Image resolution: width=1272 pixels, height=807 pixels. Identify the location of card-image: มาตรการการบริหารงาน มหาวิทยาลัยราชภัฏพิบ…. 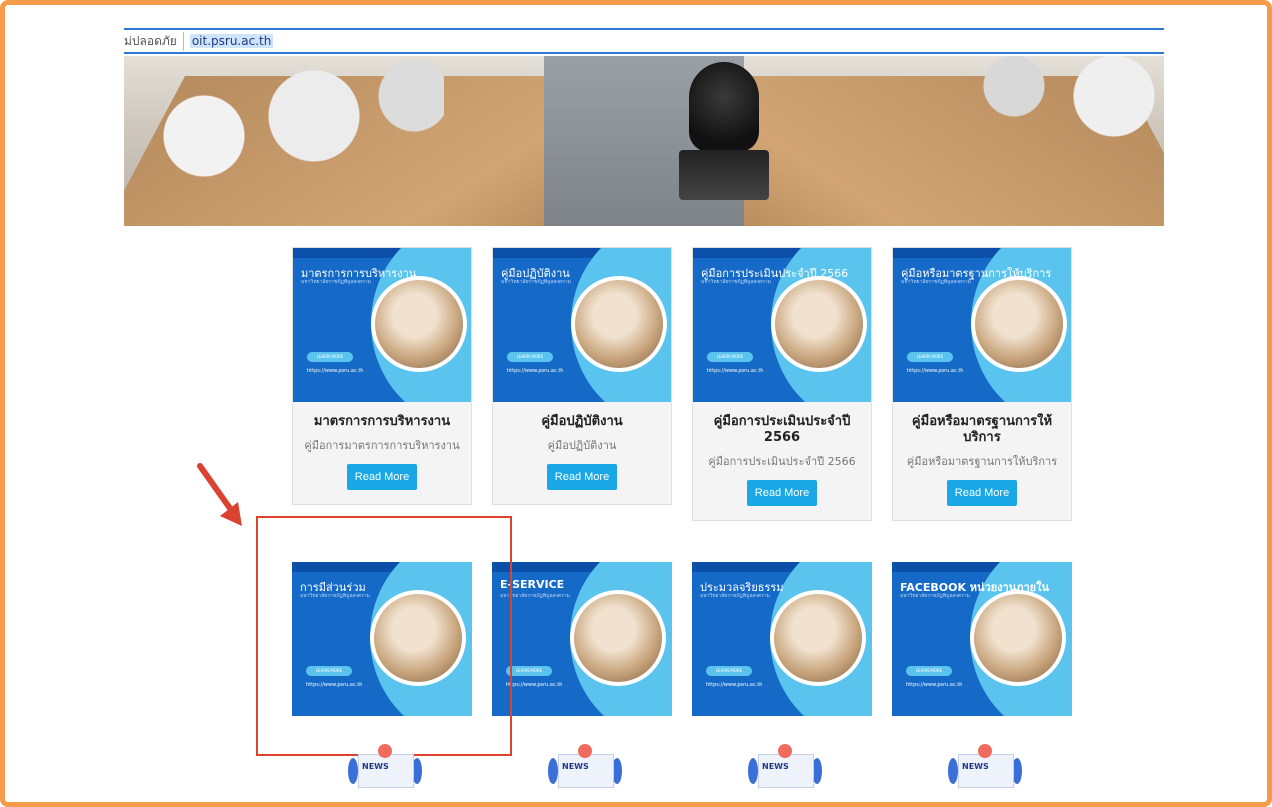
(382, 325).